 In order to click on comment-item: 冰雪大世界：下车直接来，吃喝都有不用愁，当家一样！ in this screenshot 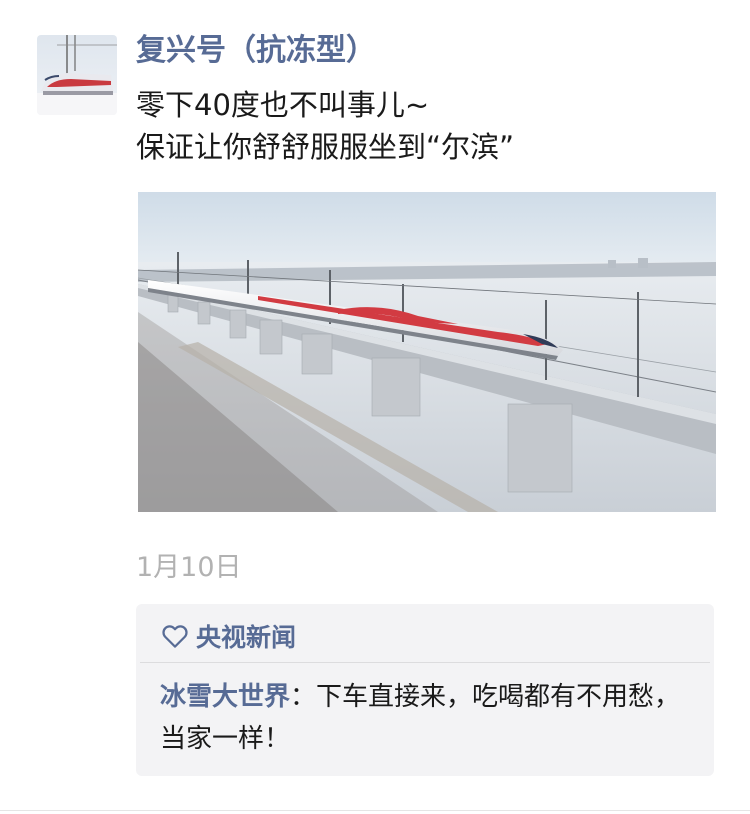, I will do `click(432, 718)`.